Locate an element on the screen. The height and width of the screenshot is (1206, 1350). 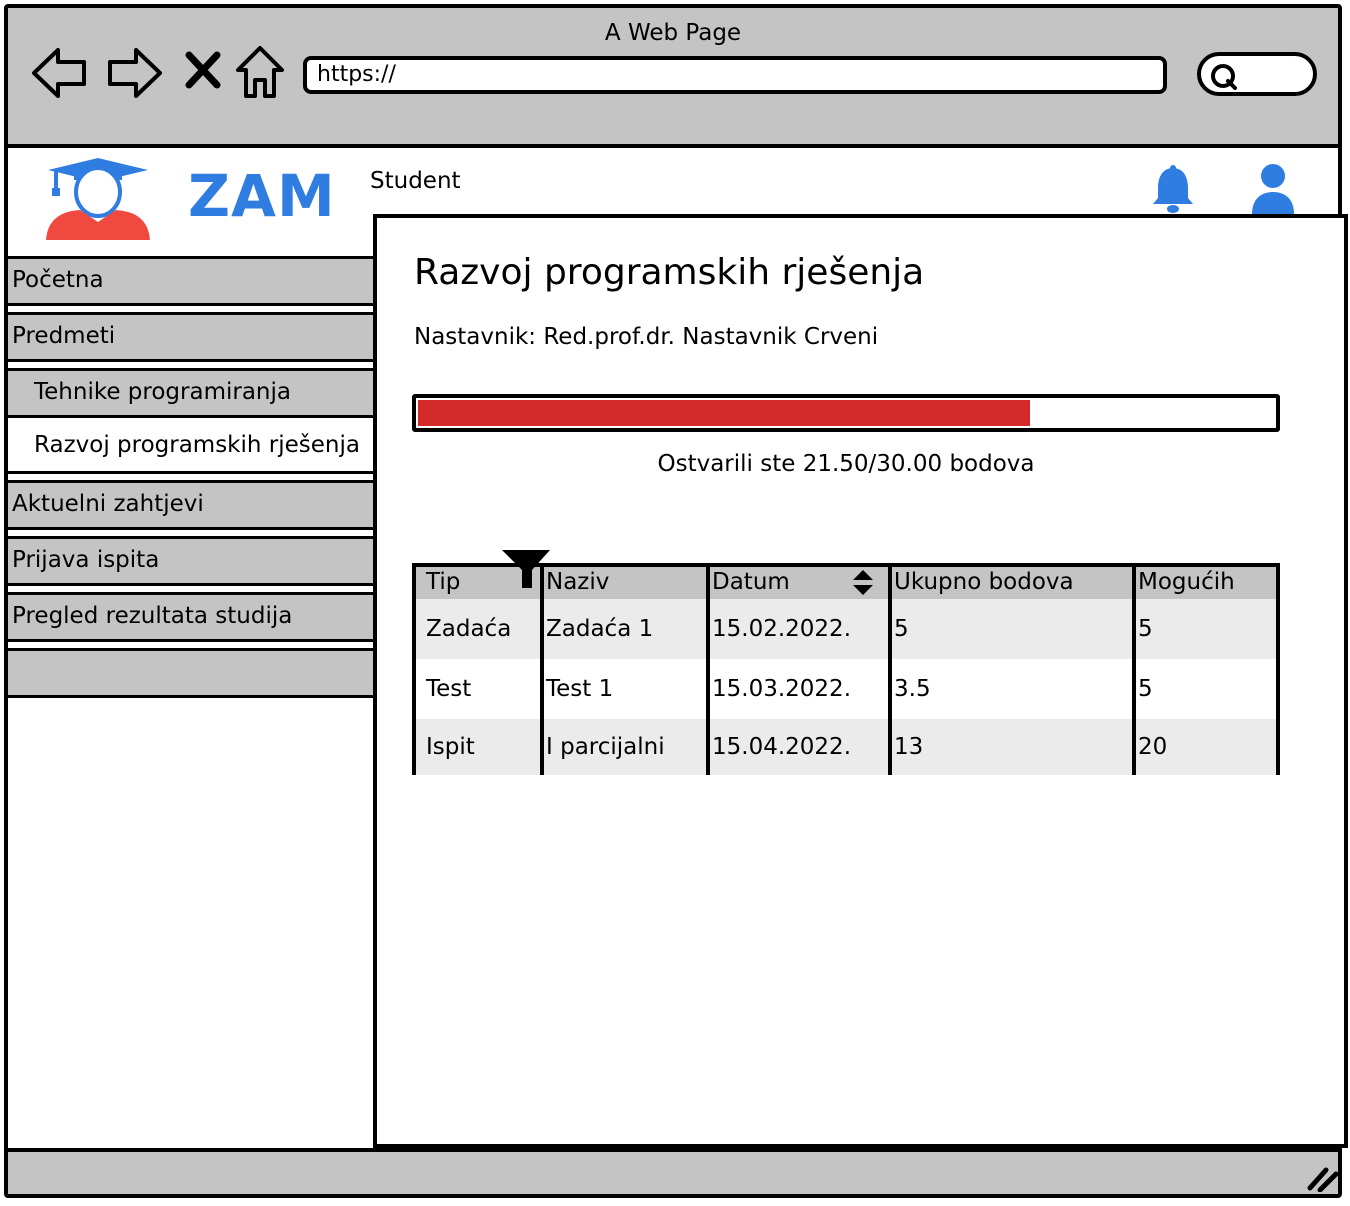
progress-fill is located at coordinates (724, 413).